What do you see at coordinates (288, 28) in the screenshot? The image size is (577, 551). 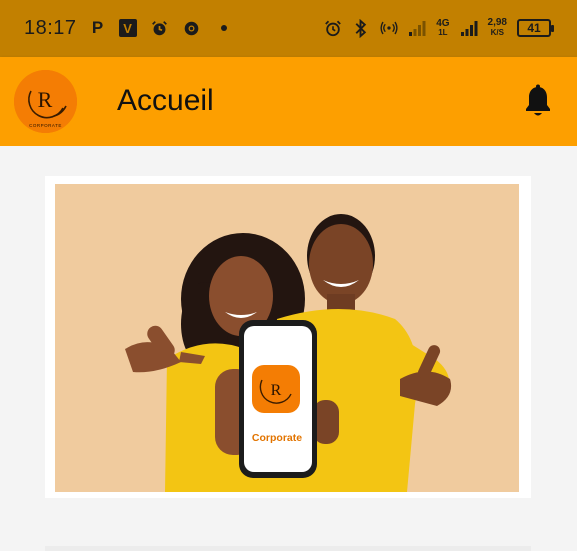 I see `status-bar: 18:17 P V 4G 1L 2,98 K/S 41` at bounding box center [288, 28].